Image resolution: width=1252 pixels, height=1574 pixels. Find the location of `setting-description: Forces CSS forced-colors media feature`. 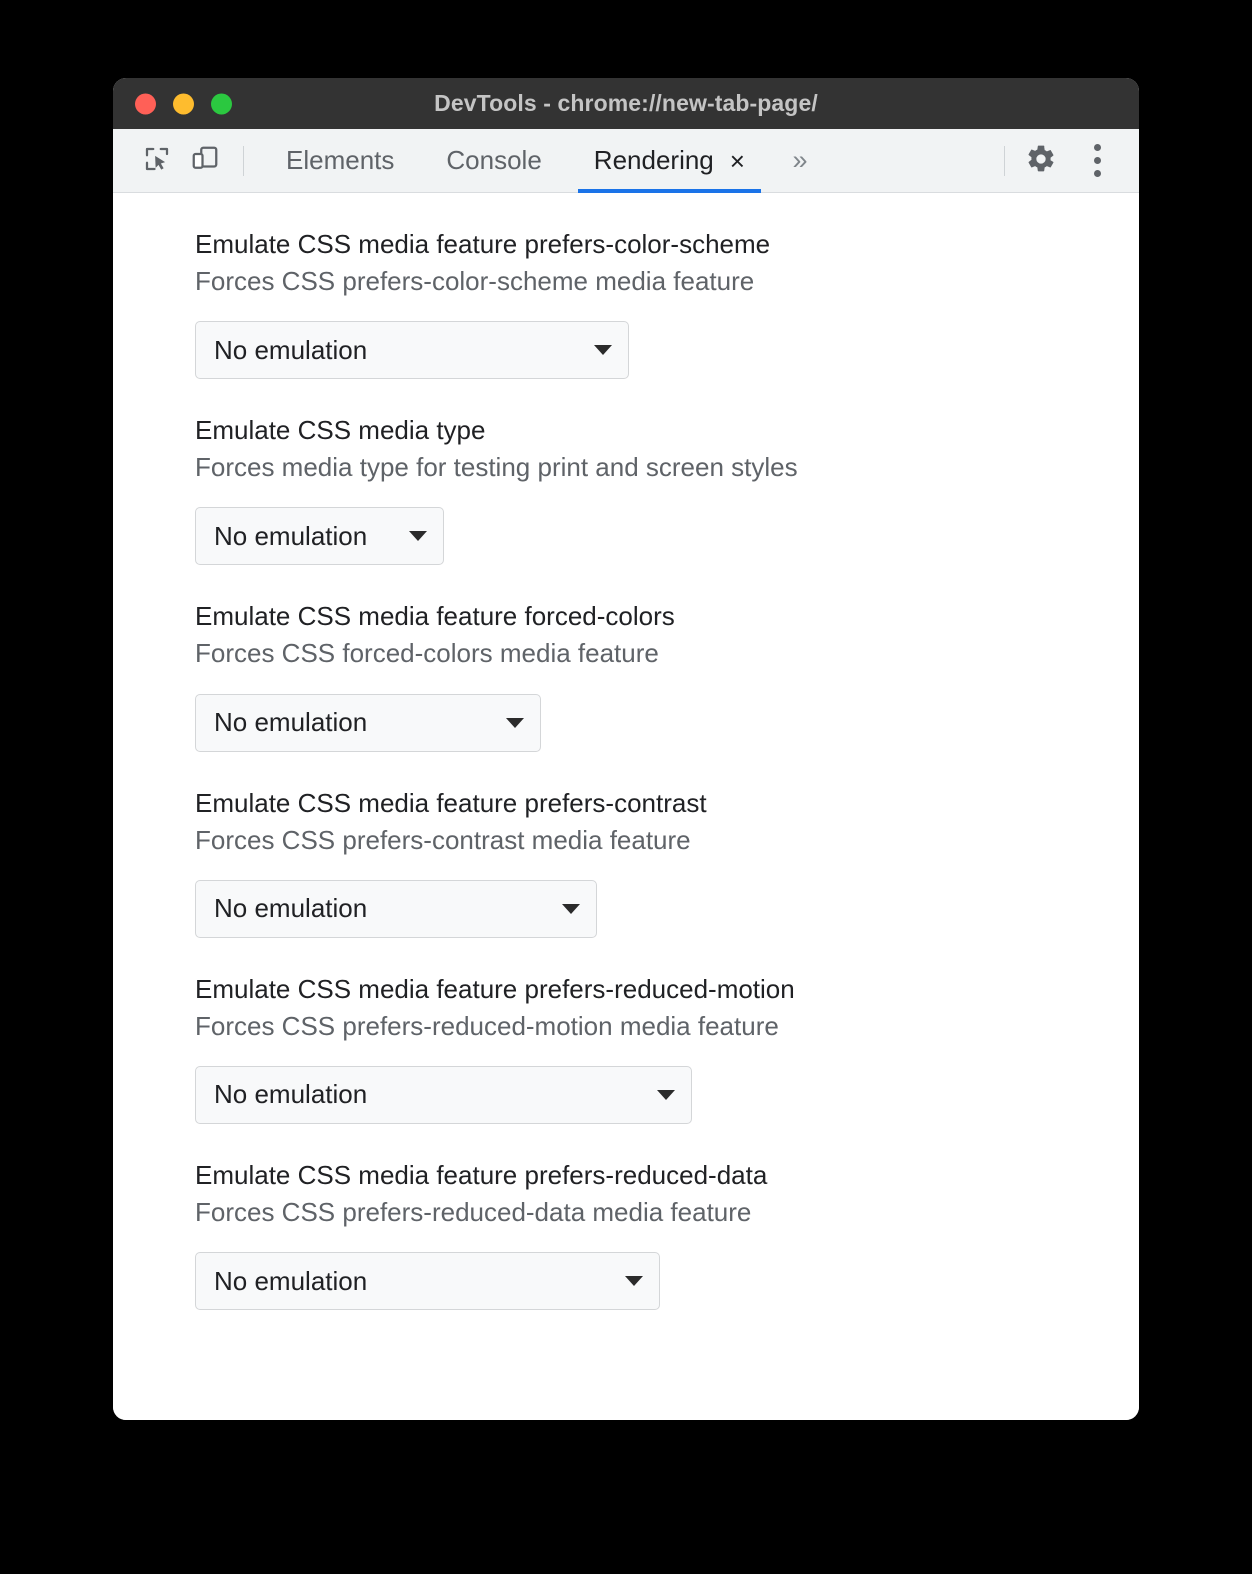

setting-description: Forces CSS forced-colors media feature is located at coordinates (427, 653).